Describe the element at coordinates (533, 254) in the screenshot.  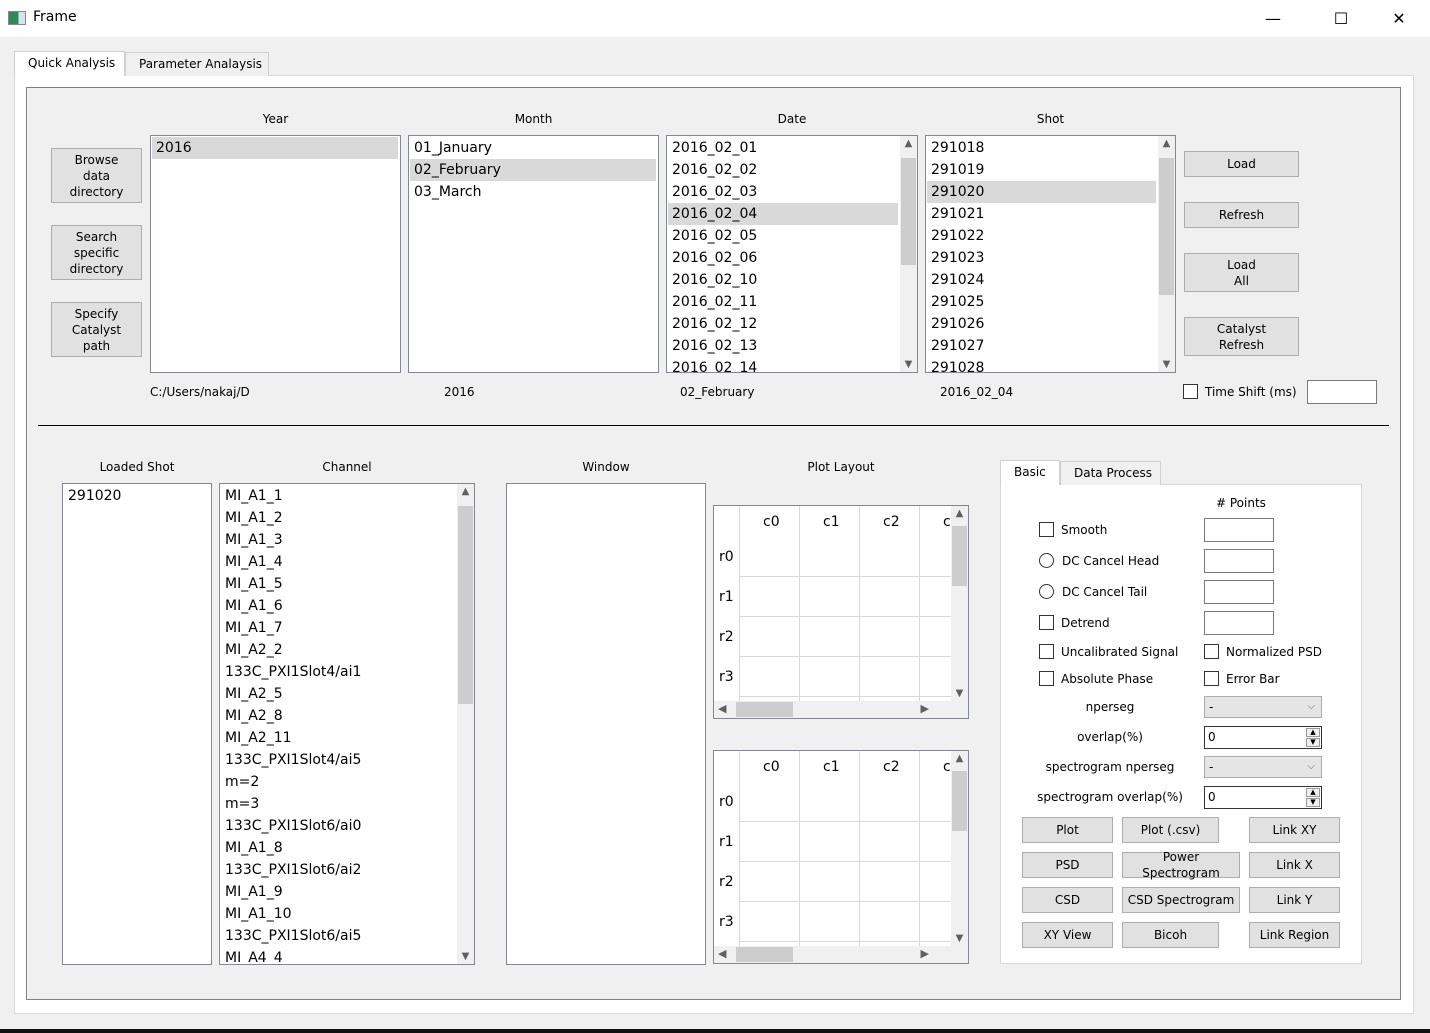
I see `month-list: 01_January 02_February 03_March` at that location.